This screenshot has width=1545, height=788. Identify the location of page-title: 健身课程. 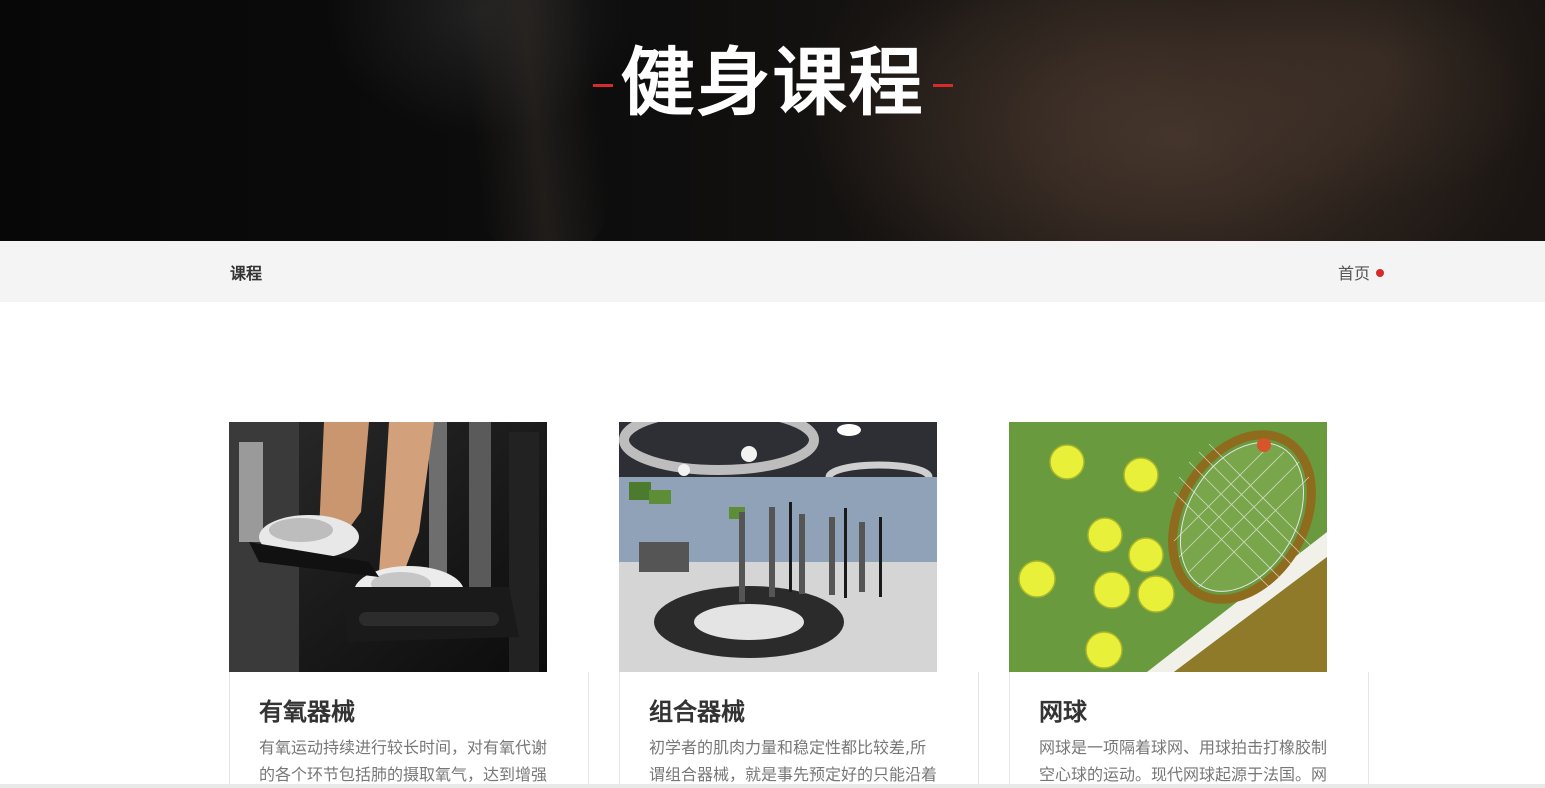
(772, 83).